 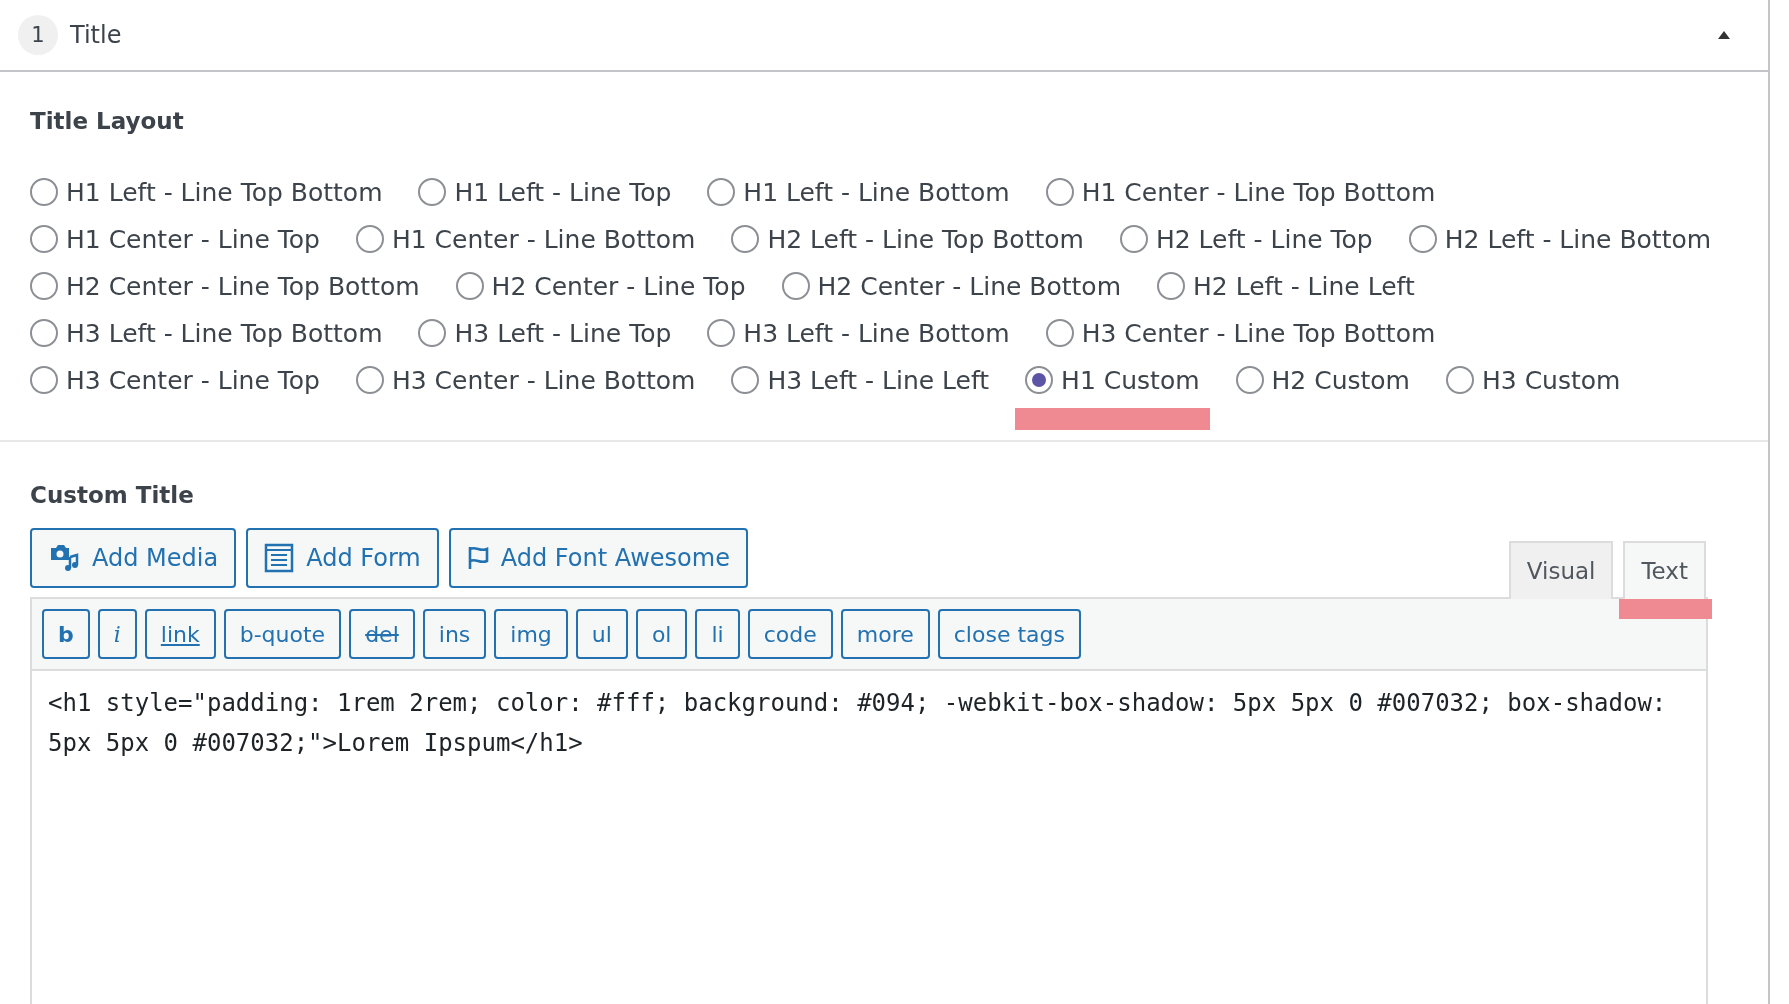 What do you see at coordinates (1009, 634) in the screenshot?
I see `quicktag-button: close tags` at bounding box center [1009, 634].